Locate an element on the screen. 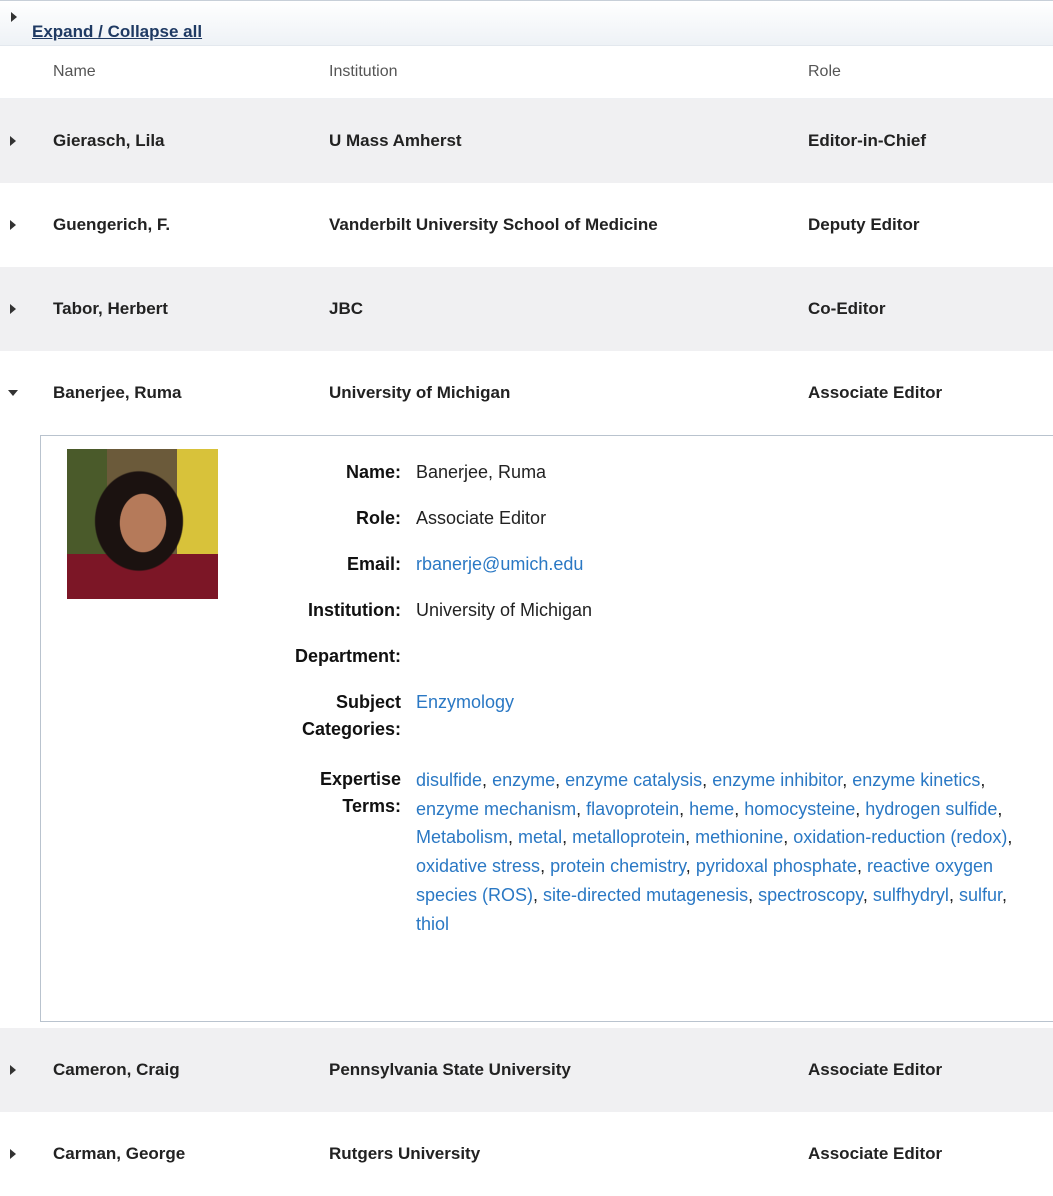 The height and width of the screenshot is (1196, 1053). cell-institution: Pennsylvania State University is located at coordinates (450, 1069).